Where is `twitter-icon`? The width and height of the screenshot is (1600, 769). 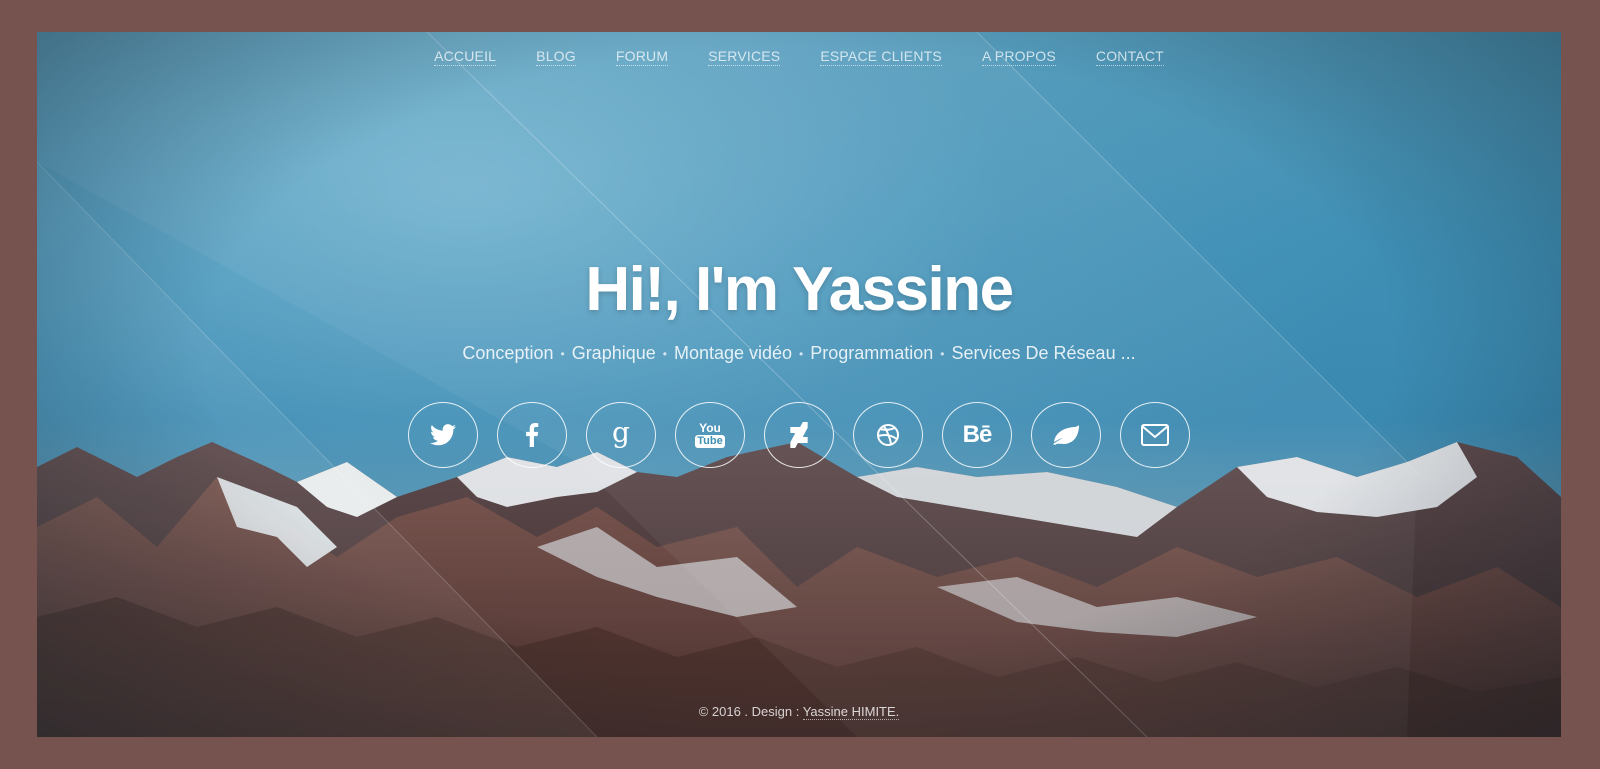
twitter-icon is located at coordinates (443, 435).